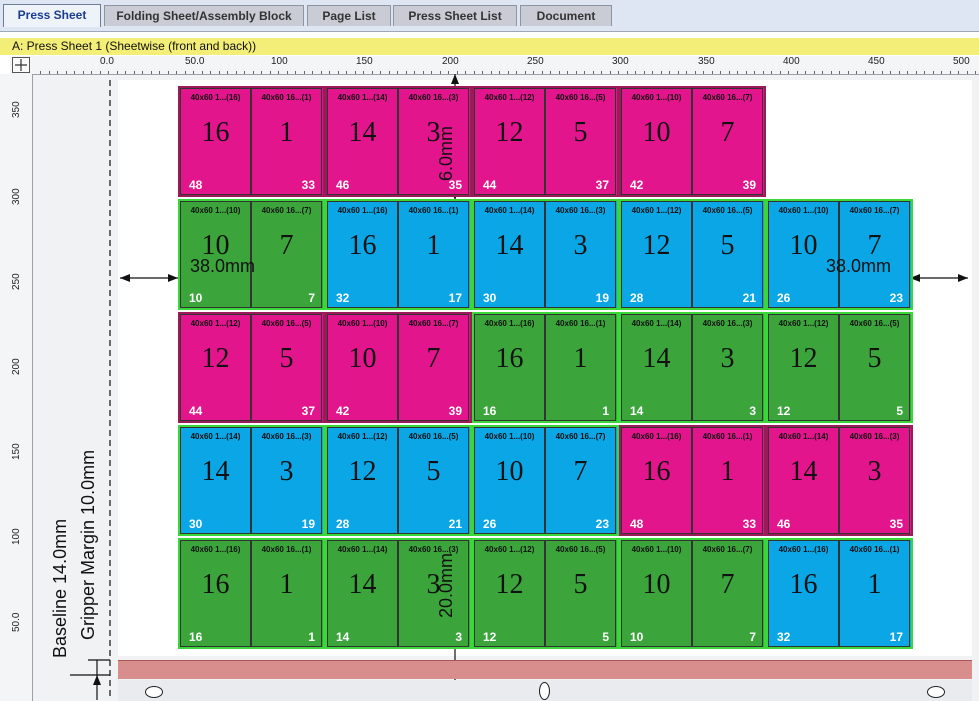 The height and width of the screenshot is (701, 979). Describe the element at coordinates (602, 298) in the screenshot. I see `folio-number: 19` at that location.